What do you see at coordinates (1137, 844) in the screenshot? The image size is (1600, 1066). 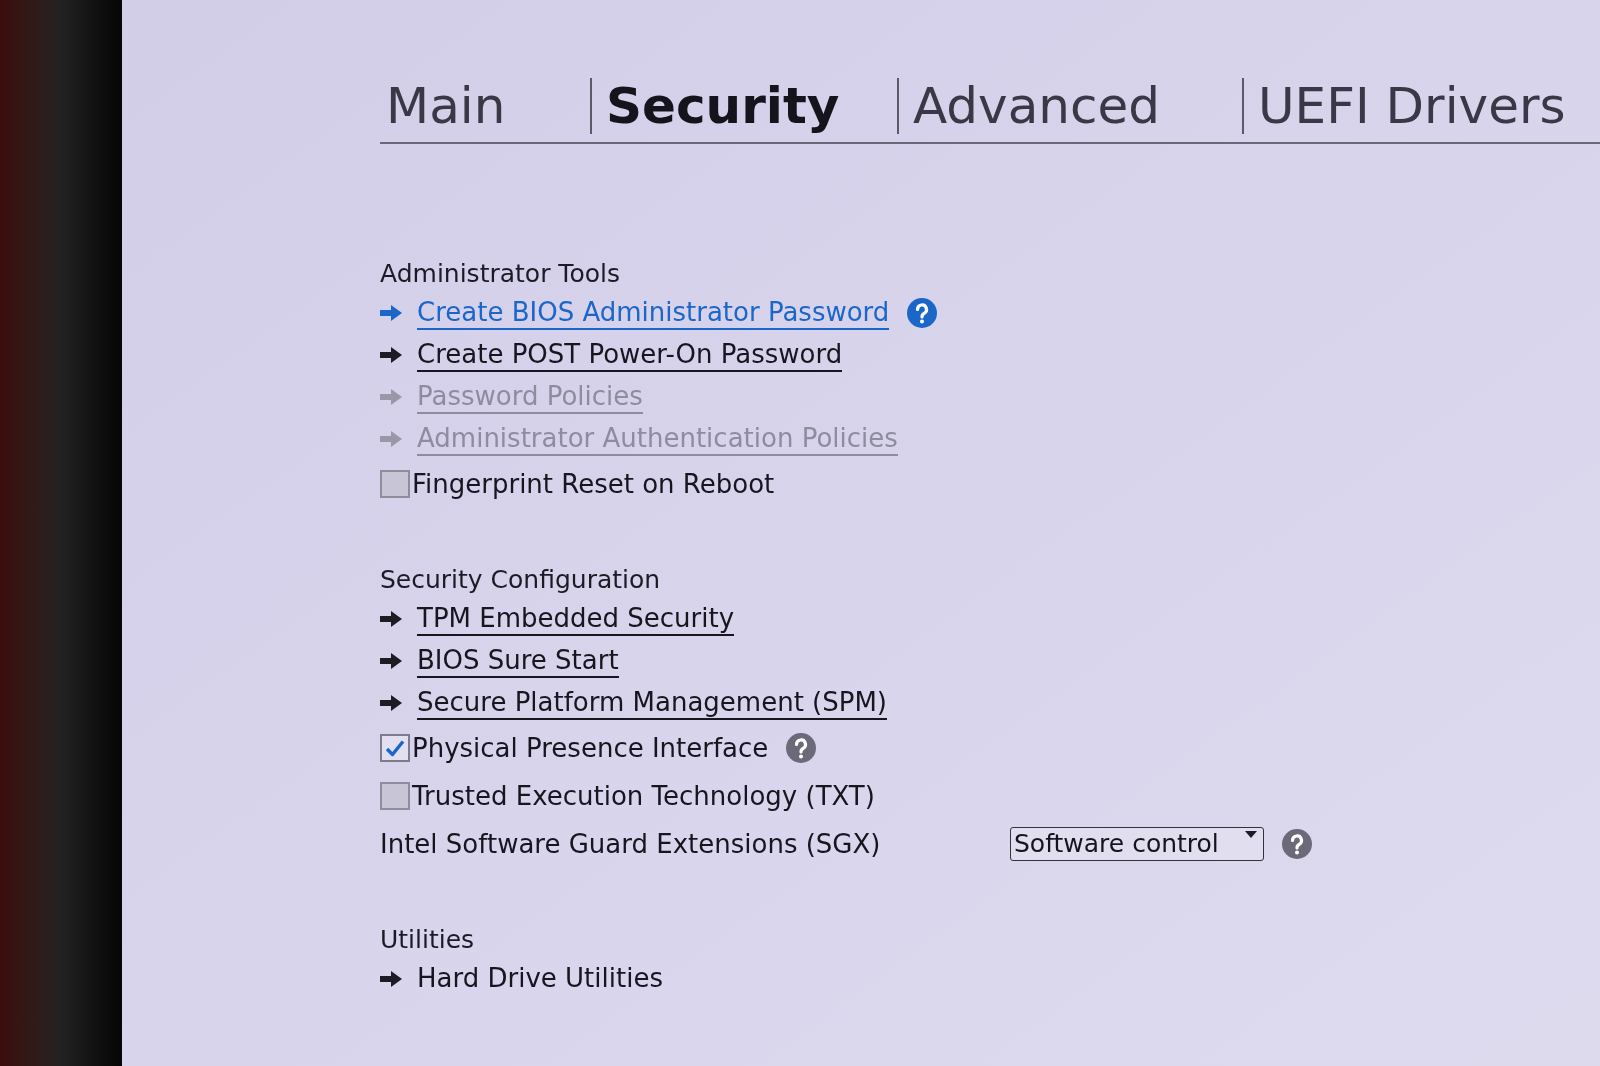 I see `dropdown: Software control` at bounding box center [1137, 844].